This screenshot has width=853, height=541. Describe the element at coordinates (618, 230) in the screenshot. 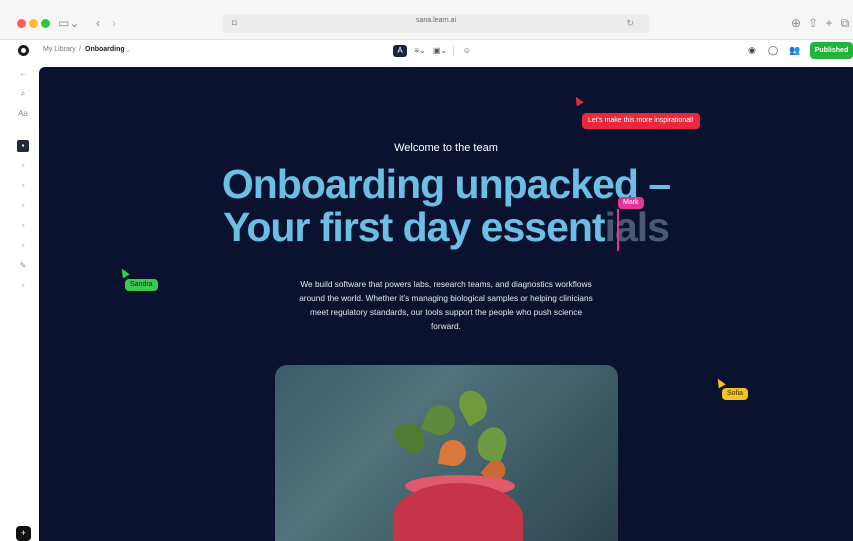

I see `text-caret` at that location.